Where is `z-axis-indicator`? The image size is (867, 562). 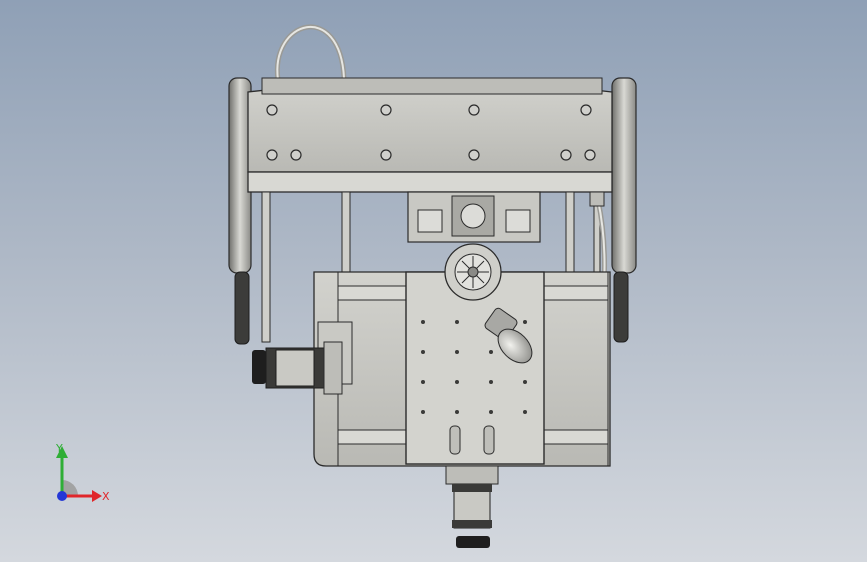
z-axis-indicator is located at coordinates (62, 496).